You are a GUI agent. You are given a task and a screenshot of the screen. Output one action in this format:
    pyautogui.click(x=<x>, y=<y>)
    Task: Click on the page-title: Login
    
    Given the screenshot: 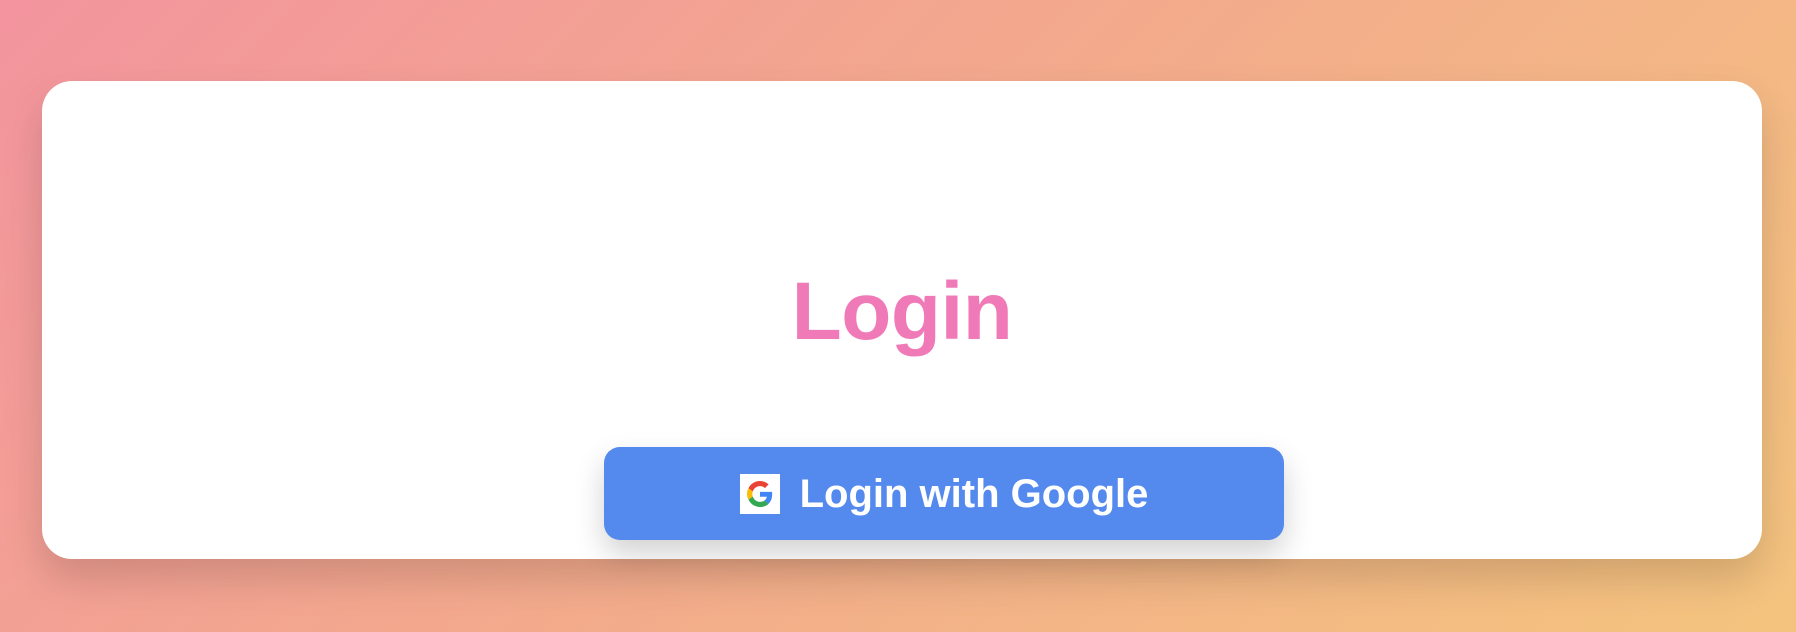 What is the action you would take?
    pyautogui.click(x=902, y=311)
    